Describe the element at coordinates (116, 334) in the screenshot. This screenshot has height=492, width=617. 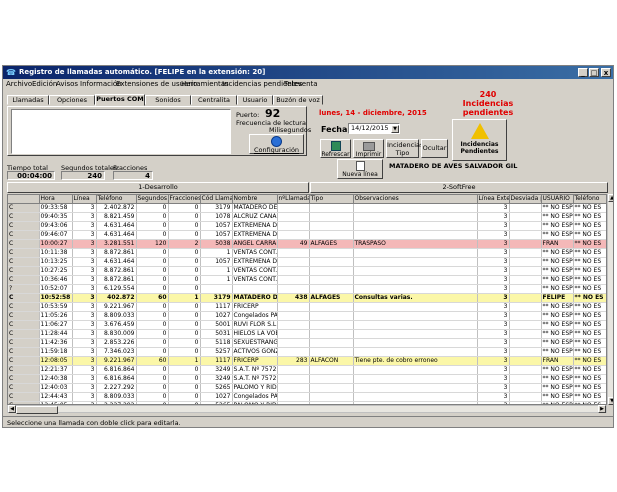
I see `table-cell: 8.830.009` at that location.